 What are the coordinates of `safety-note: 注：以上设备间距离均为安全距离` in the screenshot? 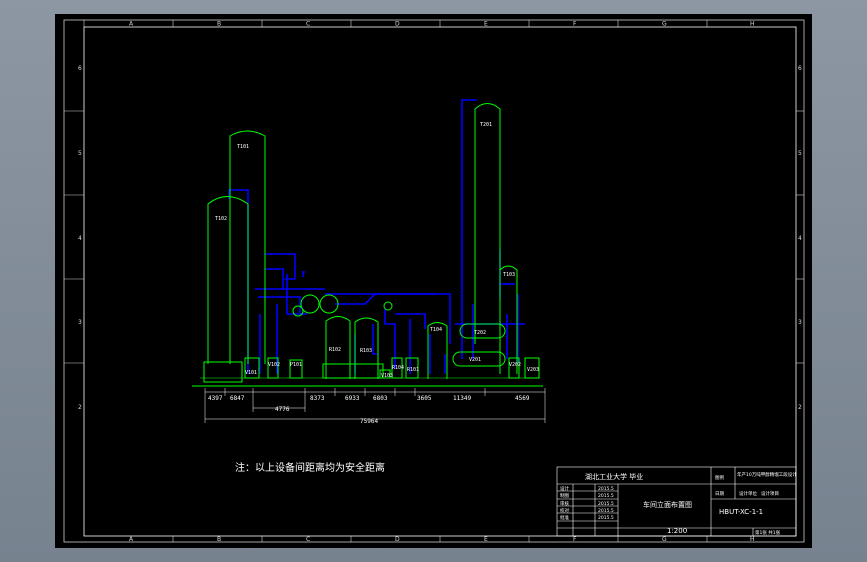 It's located at (310, 467).